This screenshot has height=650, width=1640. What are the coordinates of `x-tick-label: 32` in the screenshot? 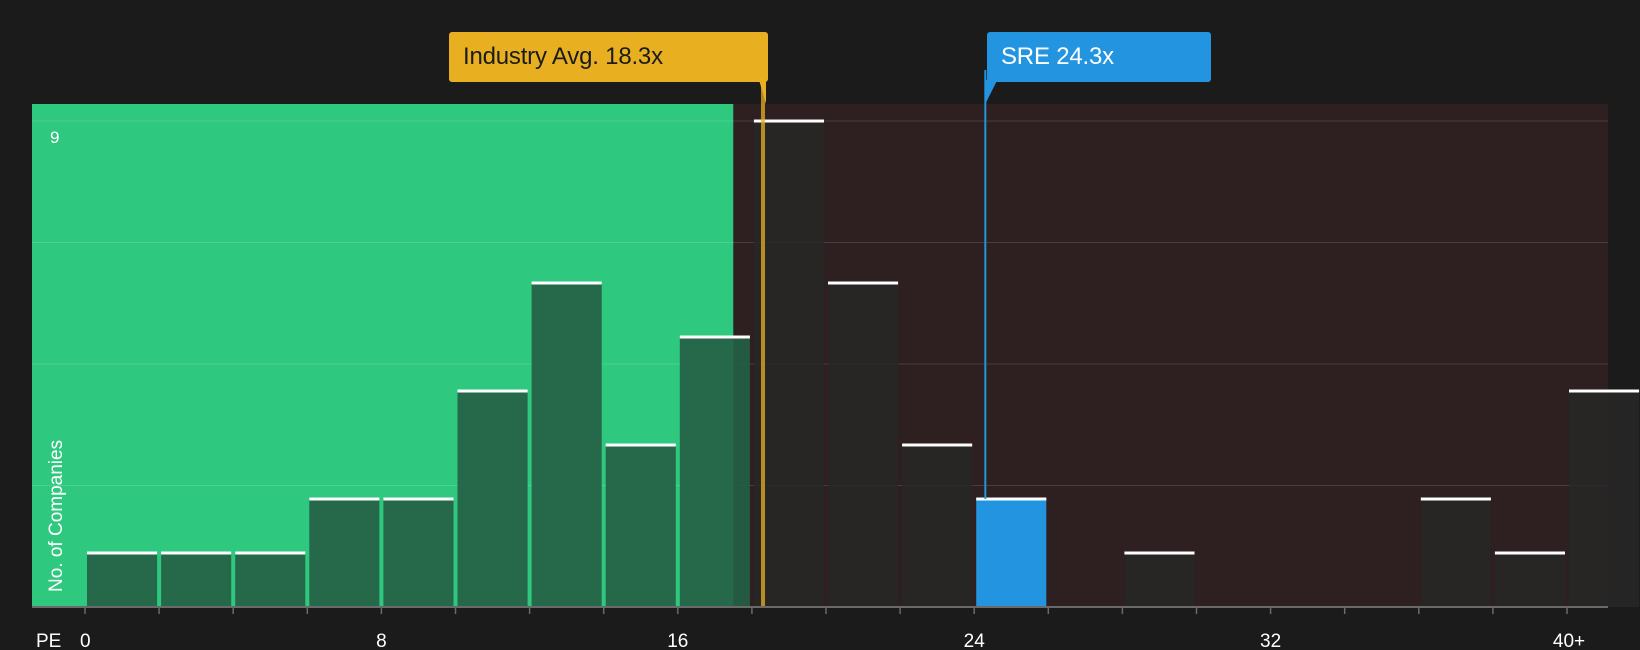 It's located at (1270, 640).